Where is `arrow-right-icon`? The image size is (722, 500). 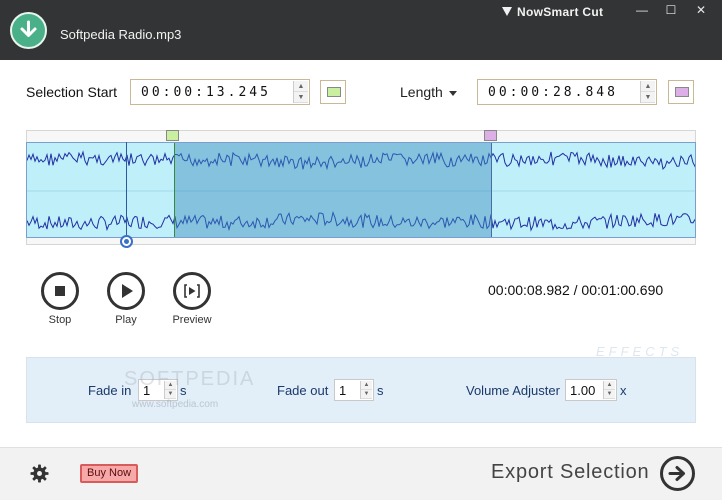 arrow-right-icon is located at coordinates (676, 473).